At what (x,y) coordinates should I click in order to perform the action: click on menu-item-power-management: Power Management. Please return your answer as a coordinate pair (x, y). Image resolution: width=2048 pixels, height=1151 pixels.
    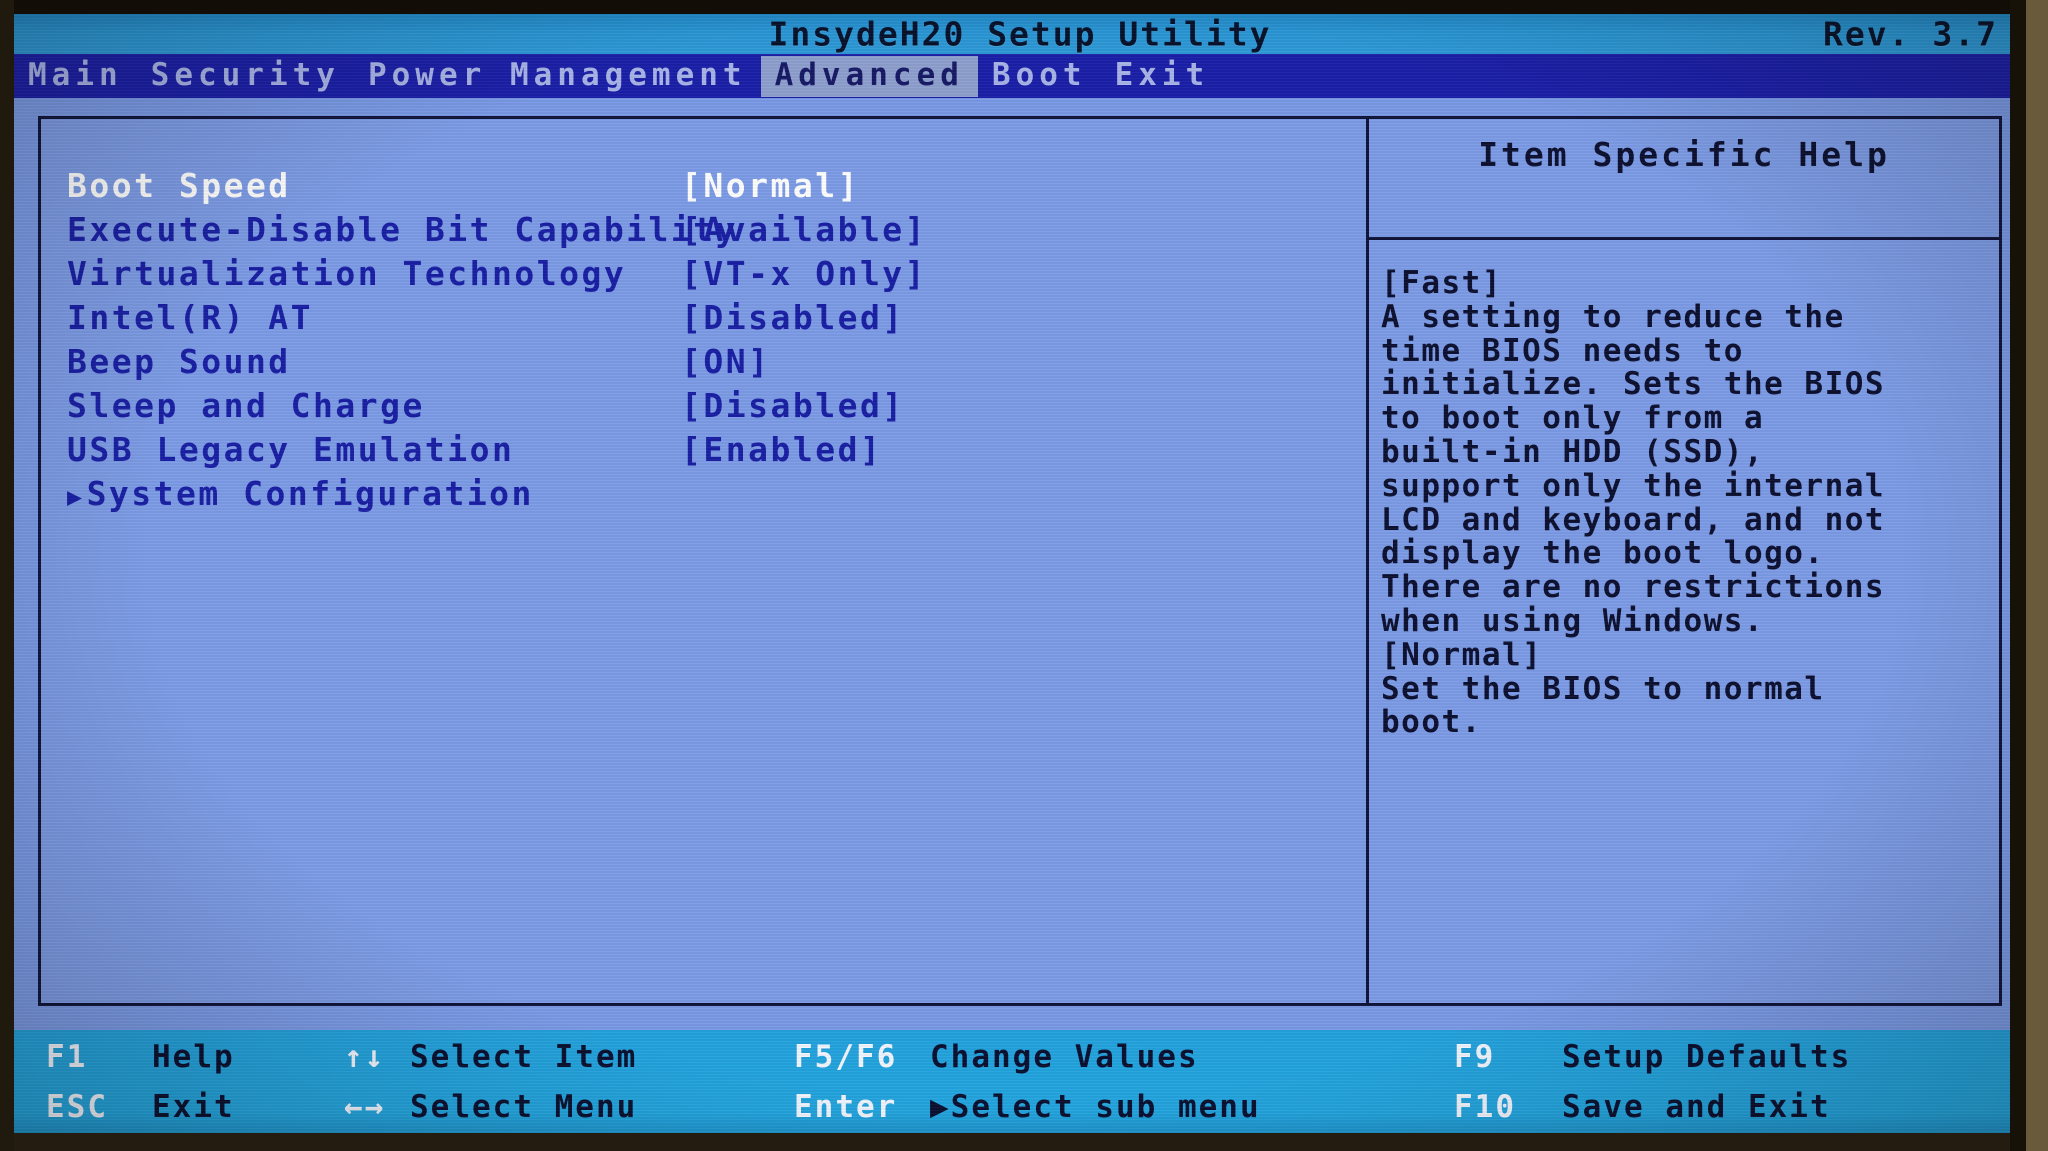
    Looking at the image, I should click on (557, 76).